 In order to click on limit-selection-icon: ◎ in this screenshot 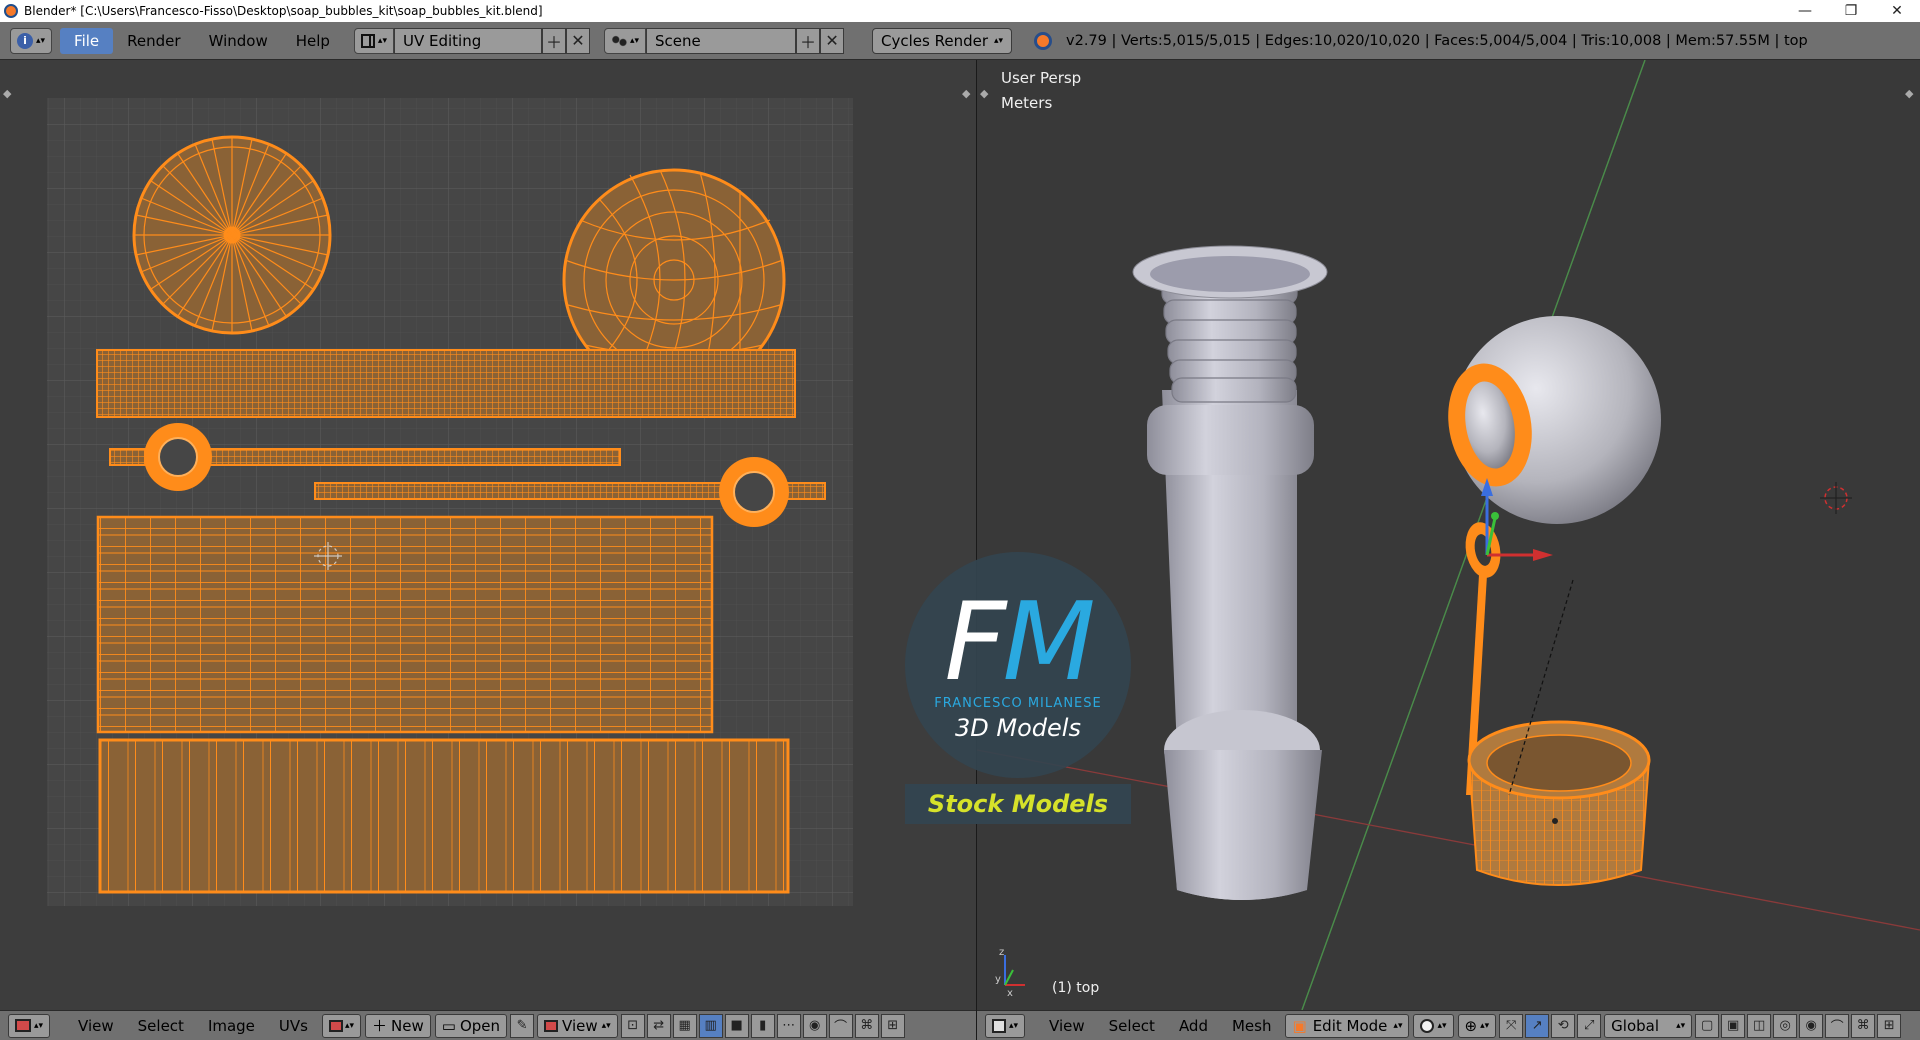, I will do `click(1785, 1025)`.